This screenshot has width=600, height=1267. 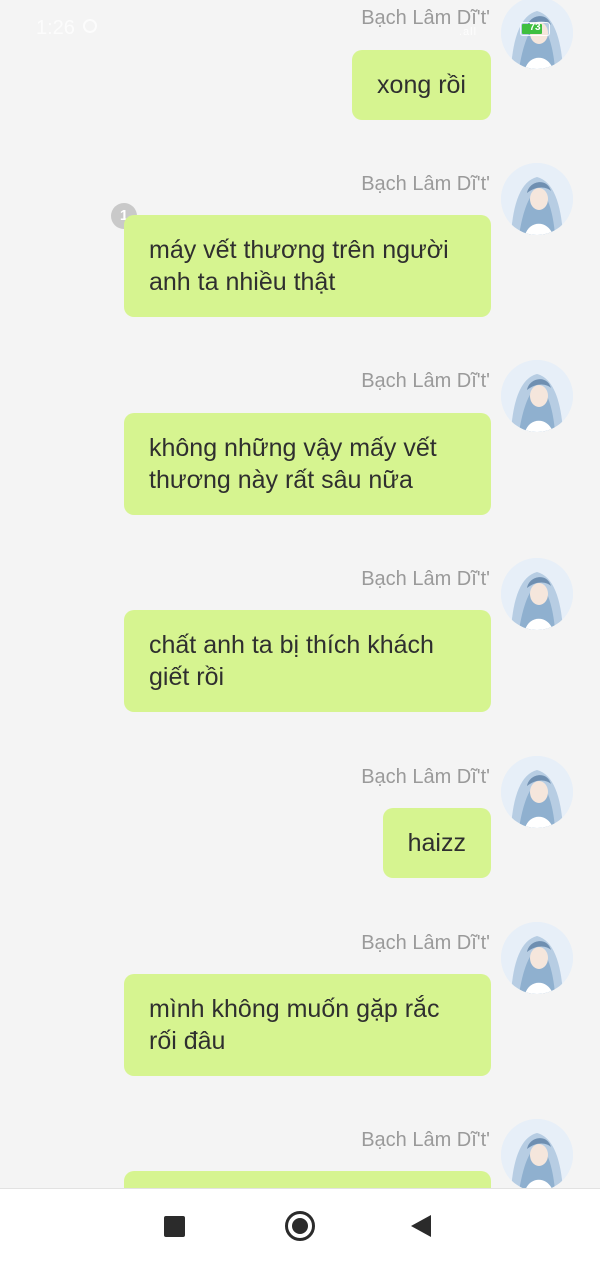 What do you see at coordinates (421, 1226) in the screenshot?
I see `triangle-back-icon` at bounding box center [421, 1226].